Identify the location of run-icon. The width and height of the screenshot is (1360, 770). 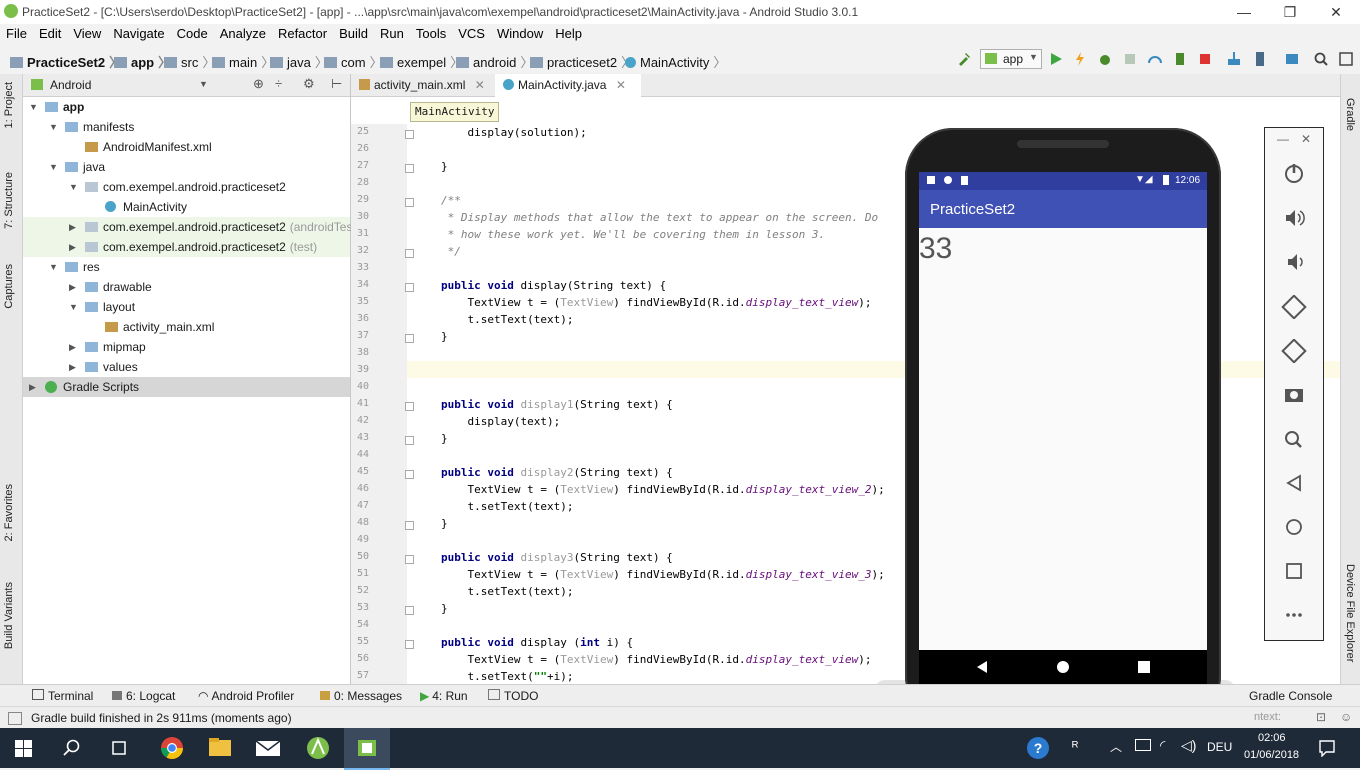
(1056, 59).